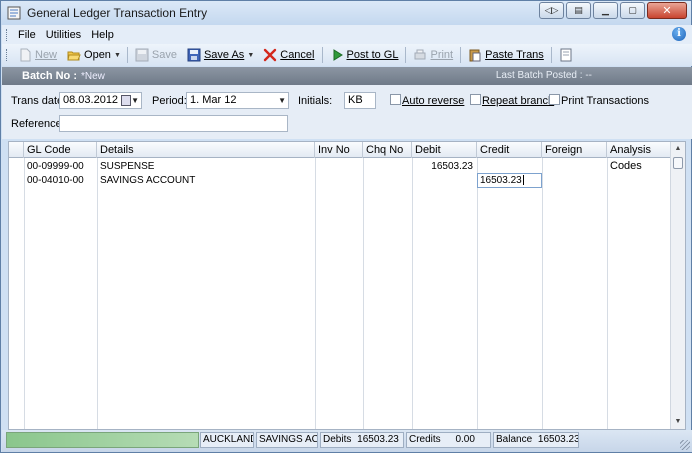  I want to click on column-header-inv-no: Inv No, so click(339, 150).